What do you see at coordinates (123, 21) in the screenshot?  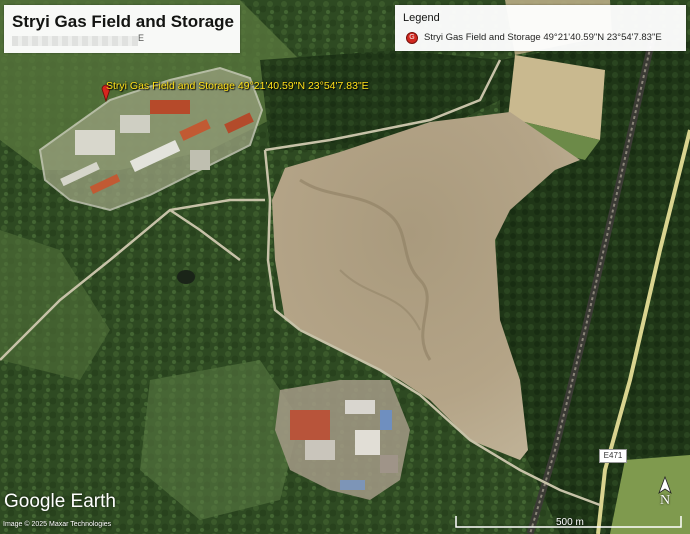 I see `map-title: Stryi Gas Field and Storage` at bounding box center [123, 21].